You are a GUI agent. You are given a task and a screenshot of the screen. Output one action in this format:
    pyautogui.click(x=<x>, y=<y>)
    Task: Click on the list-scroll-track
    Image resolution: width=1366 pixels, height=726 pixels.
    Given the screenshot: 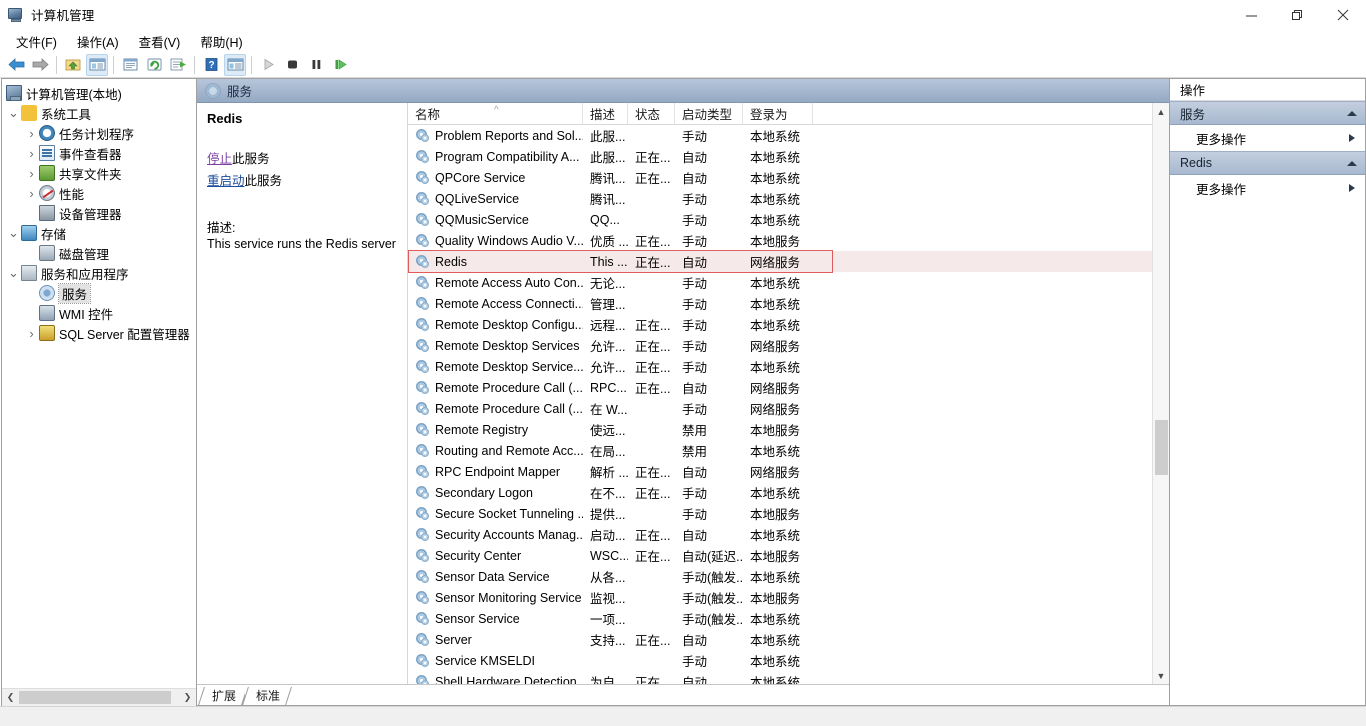 What is the action you would take?
    pyautogui.click(x=1161, y=393)
    